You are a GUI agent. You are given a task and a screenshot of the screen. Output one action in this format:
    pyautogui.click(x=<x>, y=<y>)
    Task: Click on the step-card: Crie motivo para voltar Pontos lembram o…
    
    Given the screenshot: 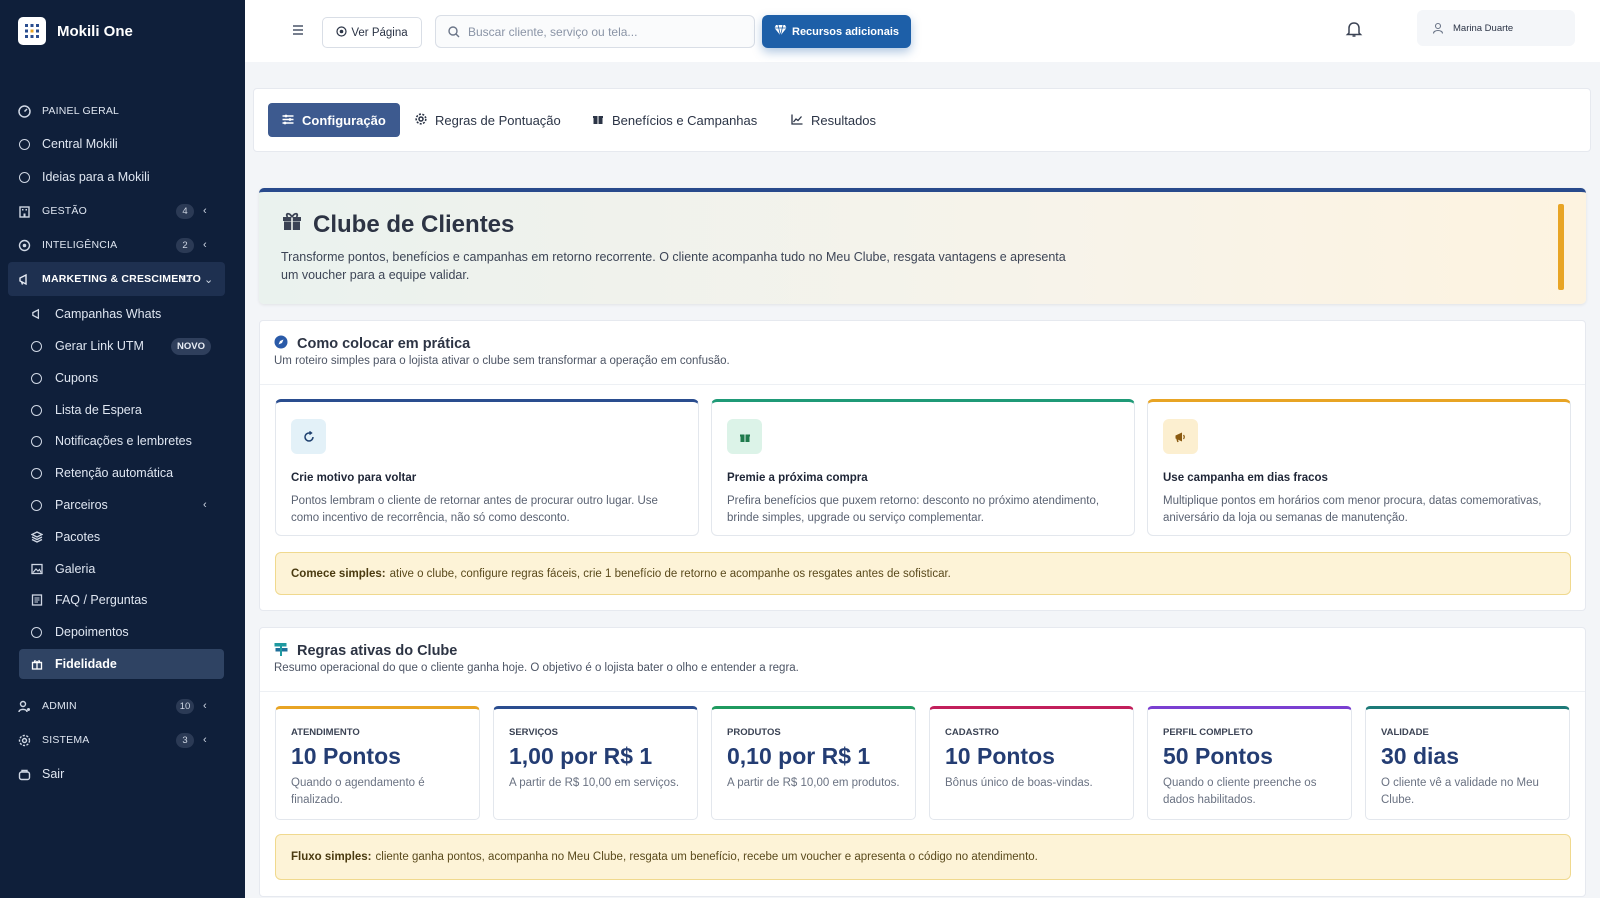 What is the action you would take?
    pyautogui.click(x=487, y=467)
    